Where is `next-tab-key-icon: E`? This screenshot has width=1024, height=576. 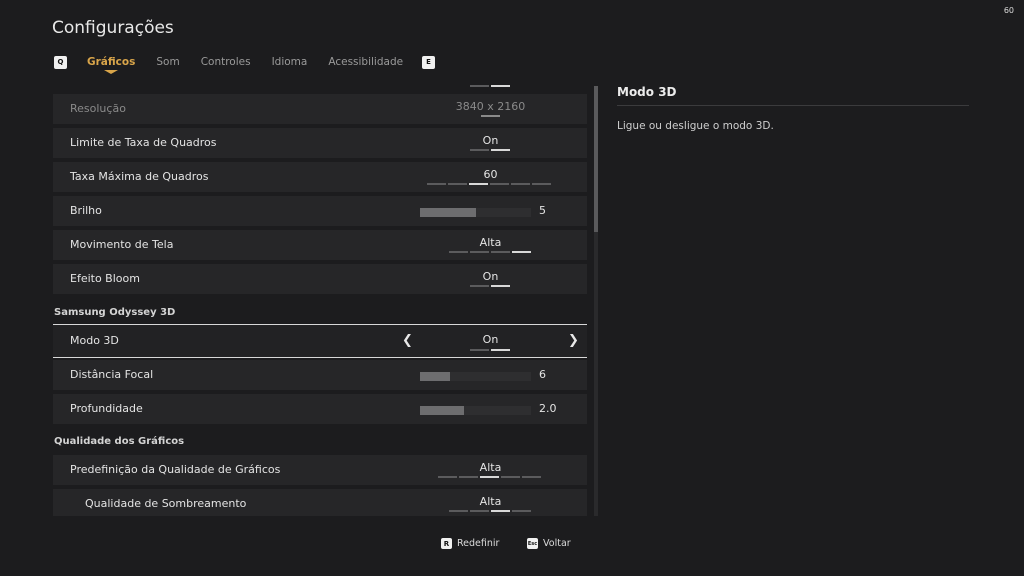 next-tab-key-icon: E is located at coordinates (429, 62).